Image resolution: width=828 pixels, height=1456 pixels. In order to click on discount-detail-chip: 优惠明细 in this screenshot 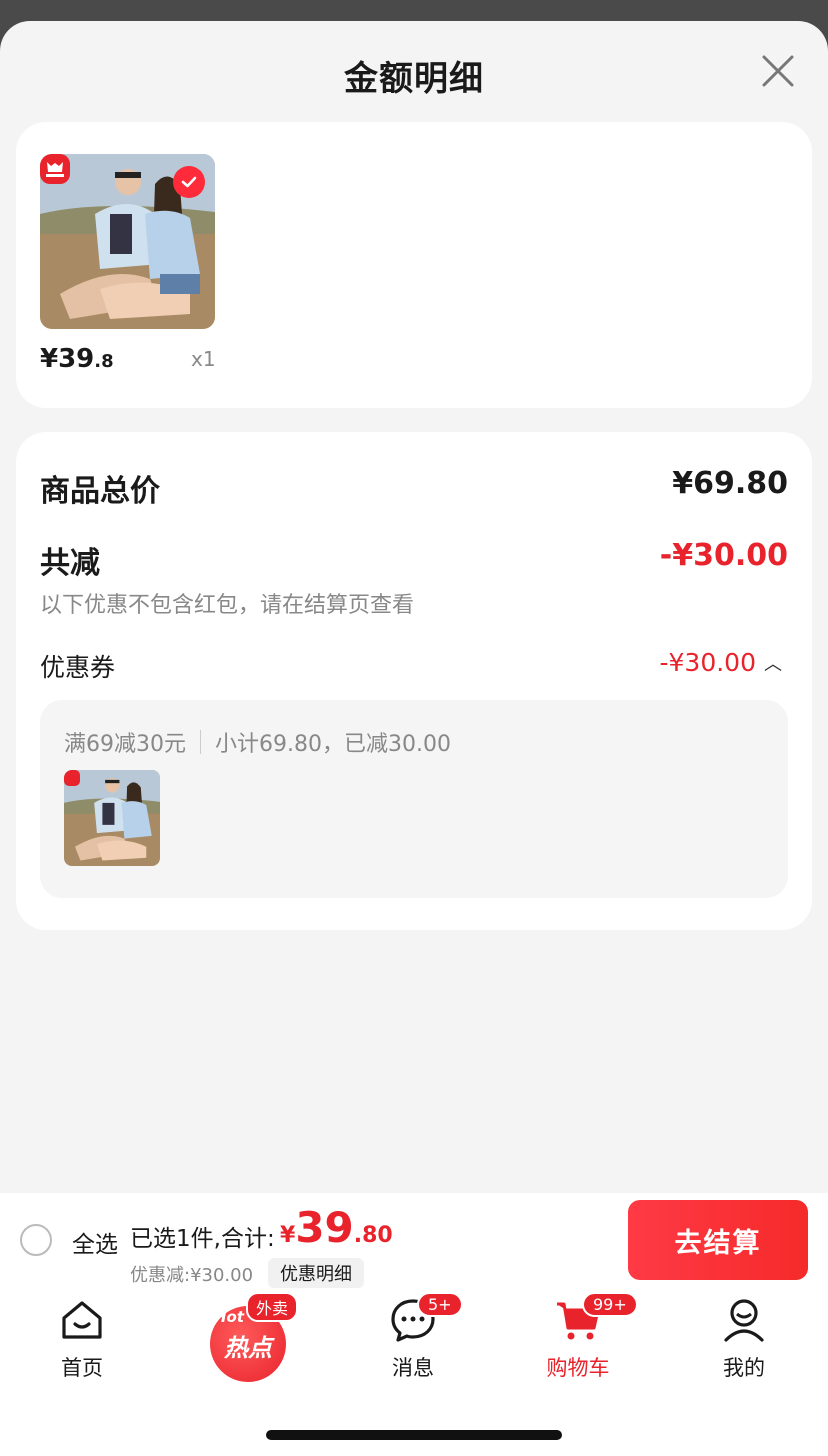, I will do `click(316, 1273)`.